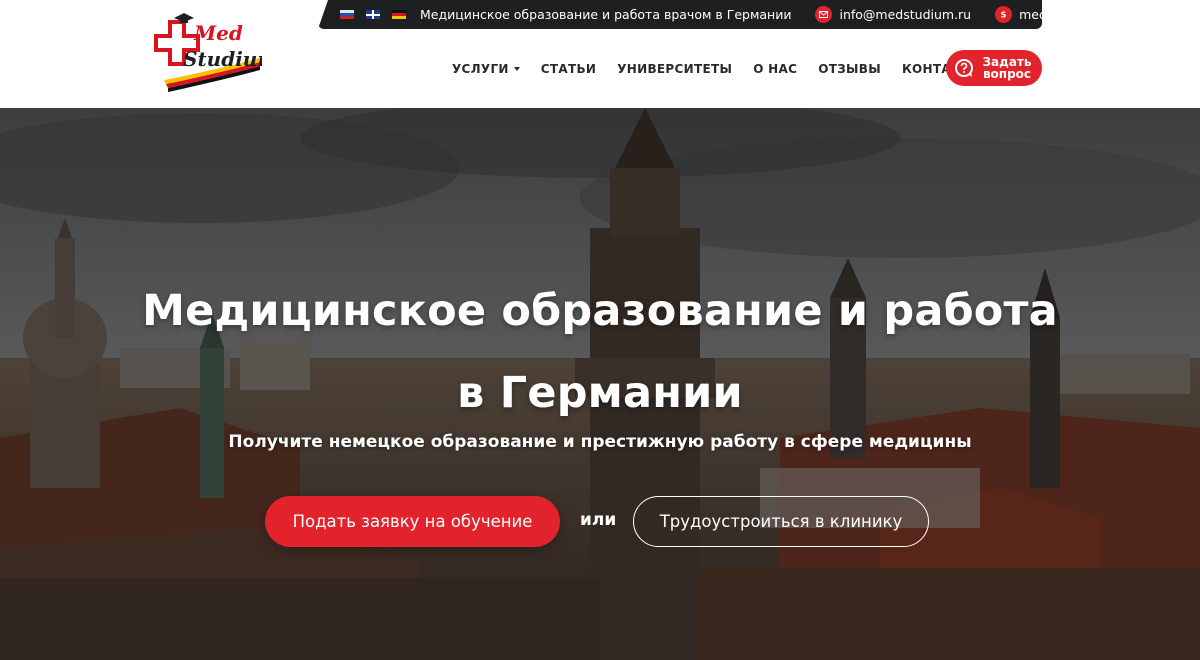 The height and width of the screenshot is (660, 1200). Describe the element at coordinates (222, 59) in the screenshot. I see `logo-text-studium: Studium` at that location.